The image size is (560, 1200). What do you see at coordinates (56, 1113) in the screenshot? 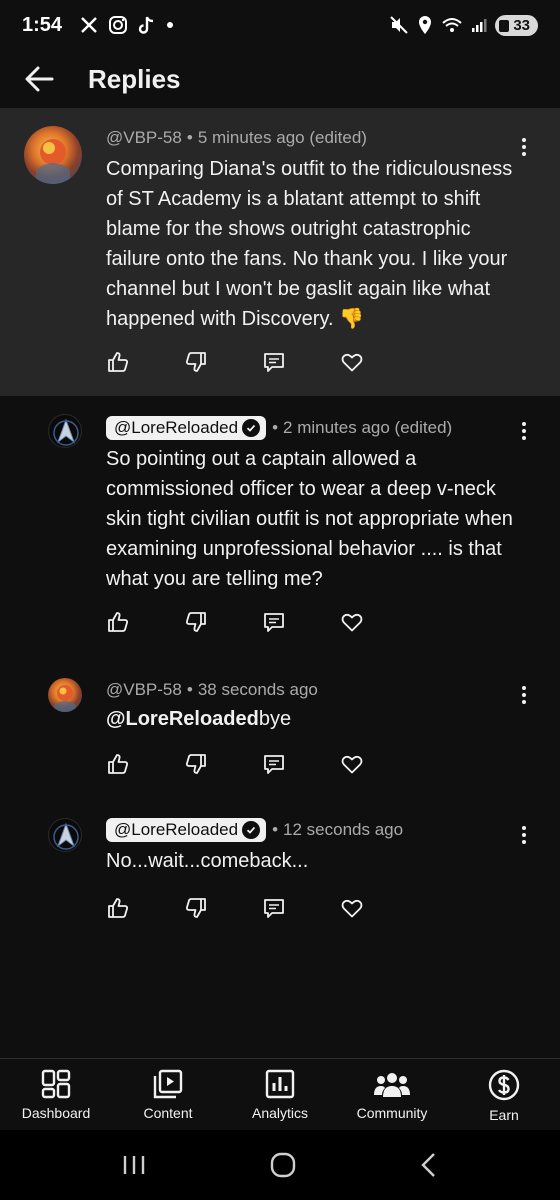
I see `nav-label: Dashboard` at bounding box center [56, 1113].